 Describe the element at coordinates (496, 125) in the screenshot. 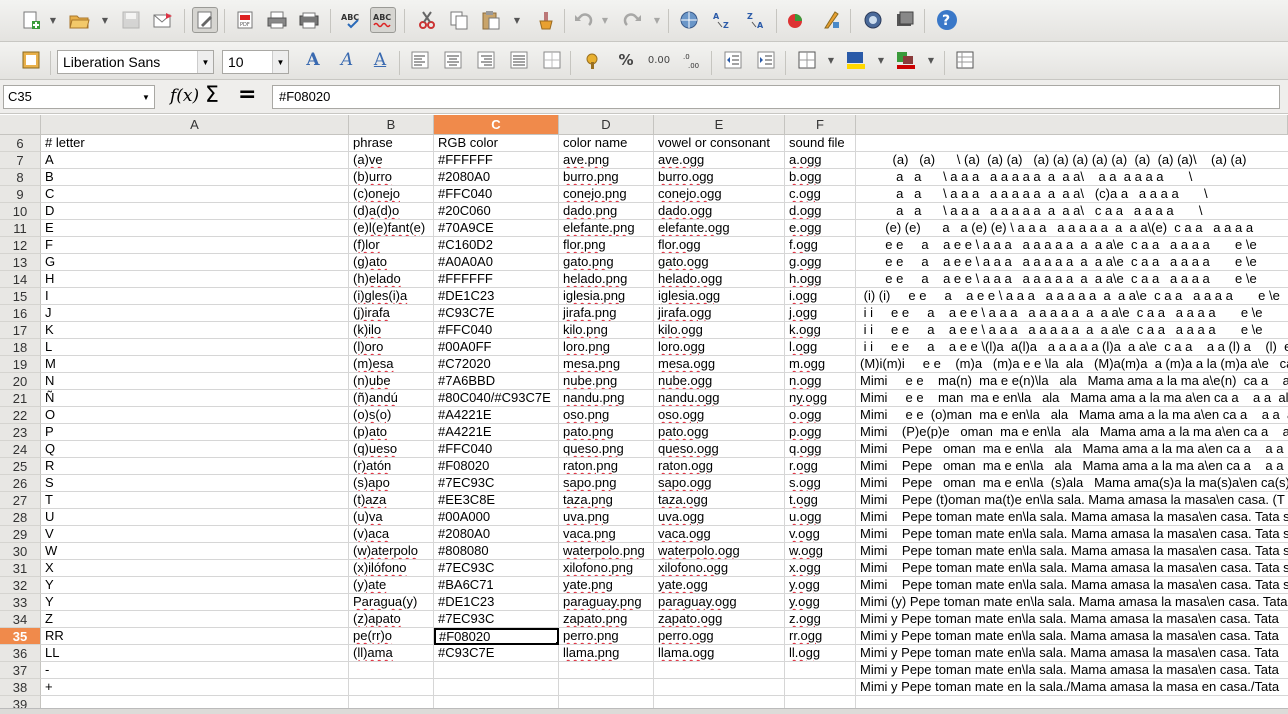

I see `column-header-c: C` at that location.